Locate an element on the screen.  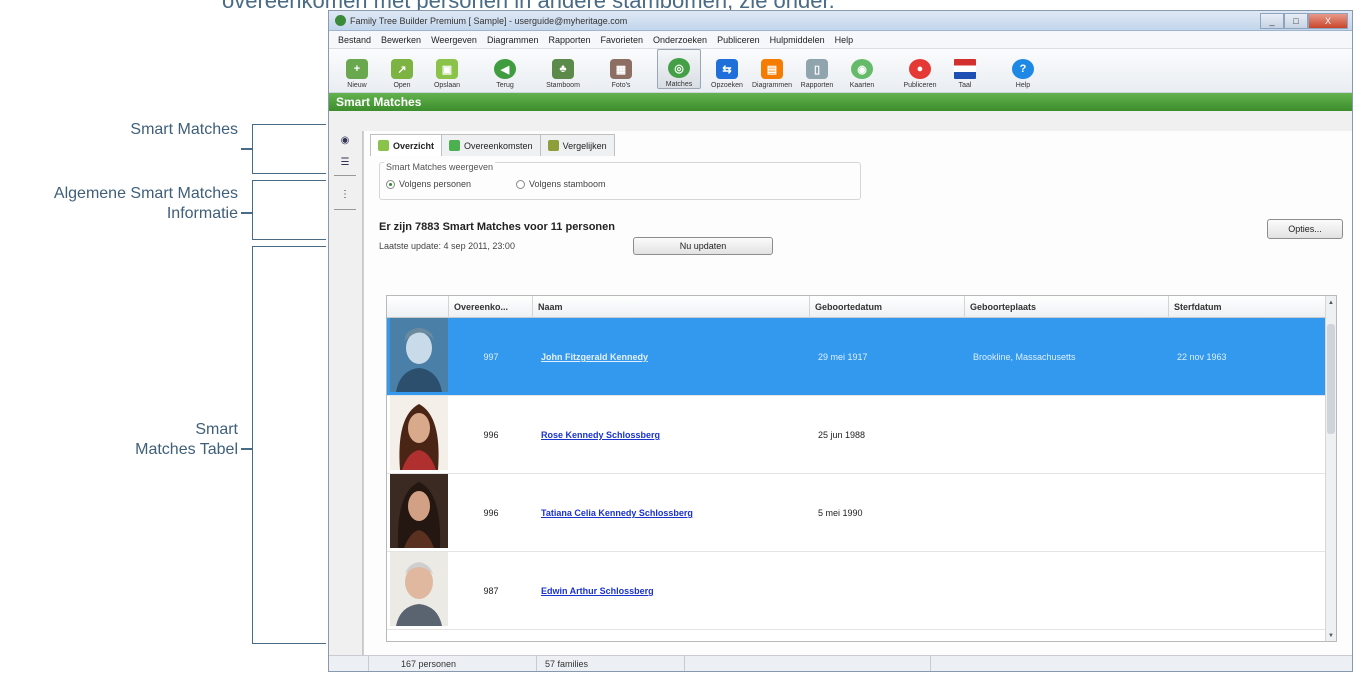
scroll-thumb is located at coordinates (1331, 379).